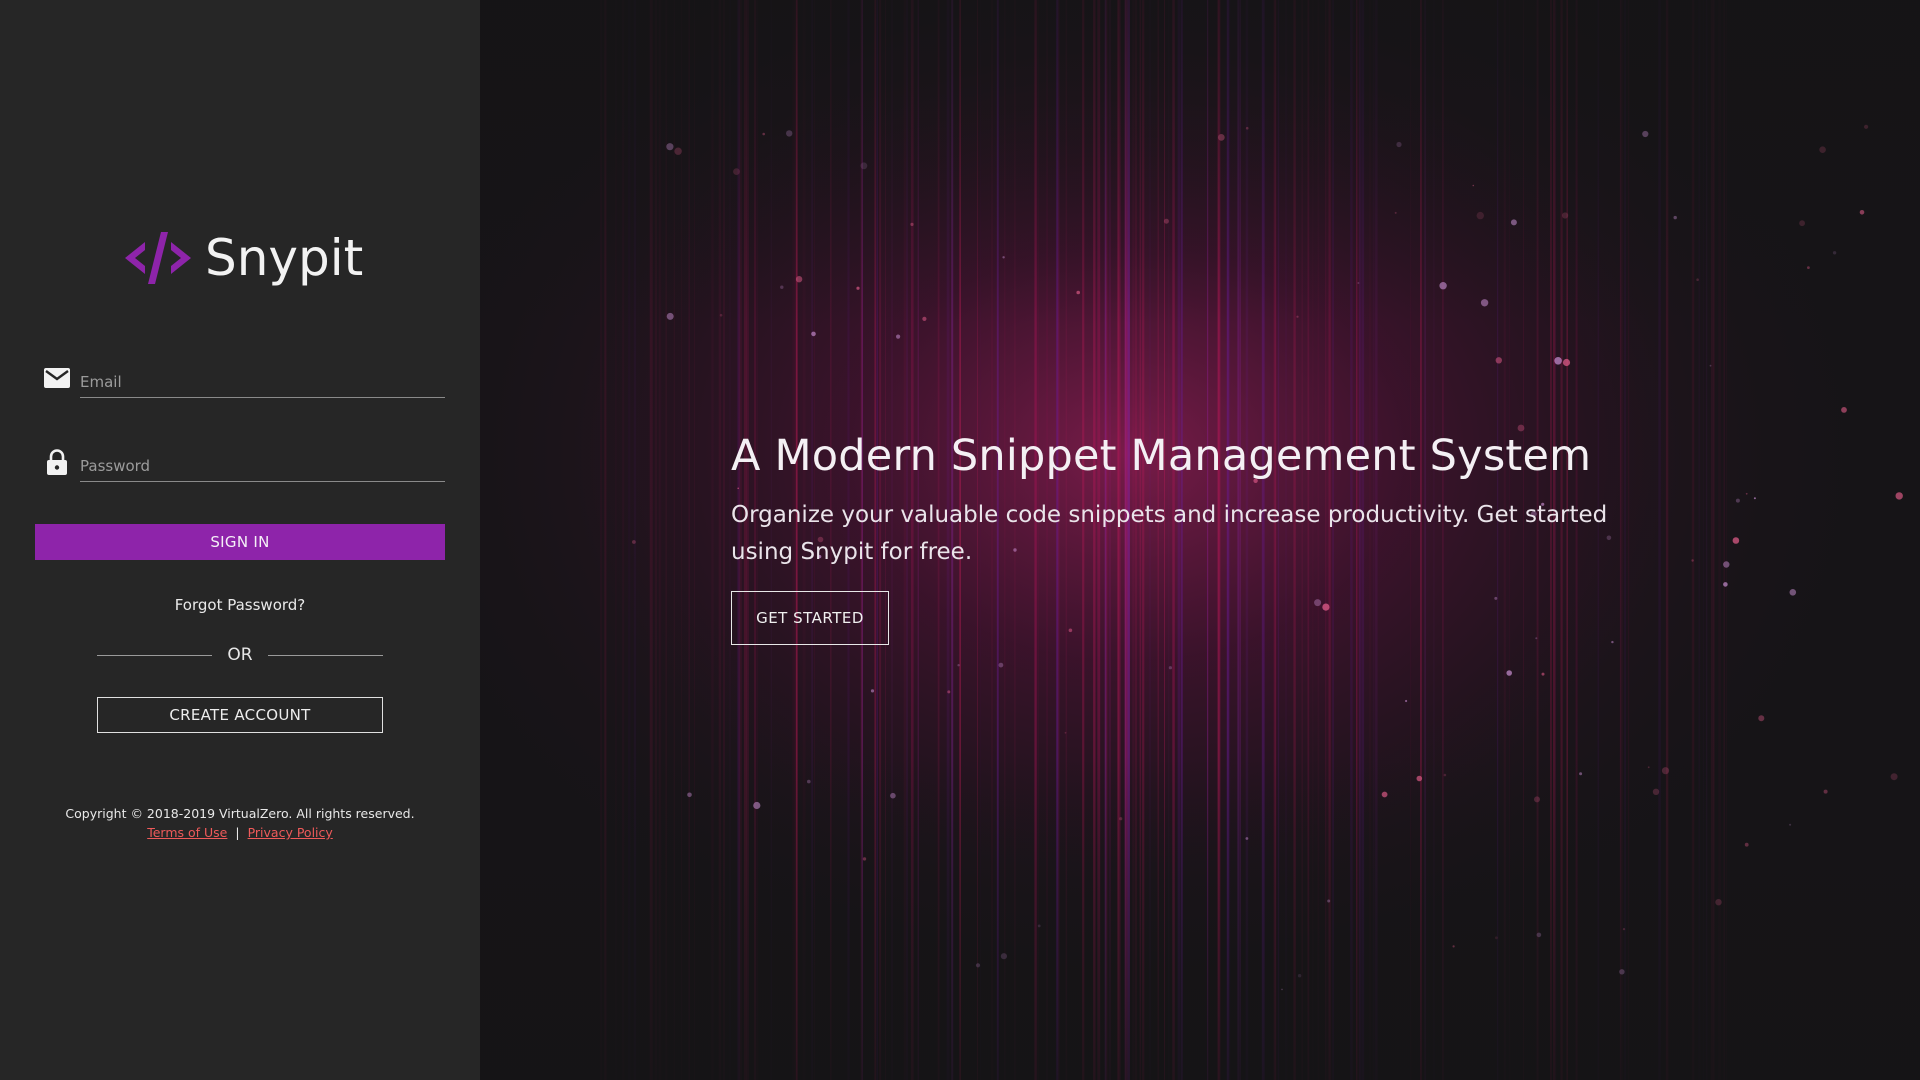  I want to click on lock-icon, so click(57, 462).